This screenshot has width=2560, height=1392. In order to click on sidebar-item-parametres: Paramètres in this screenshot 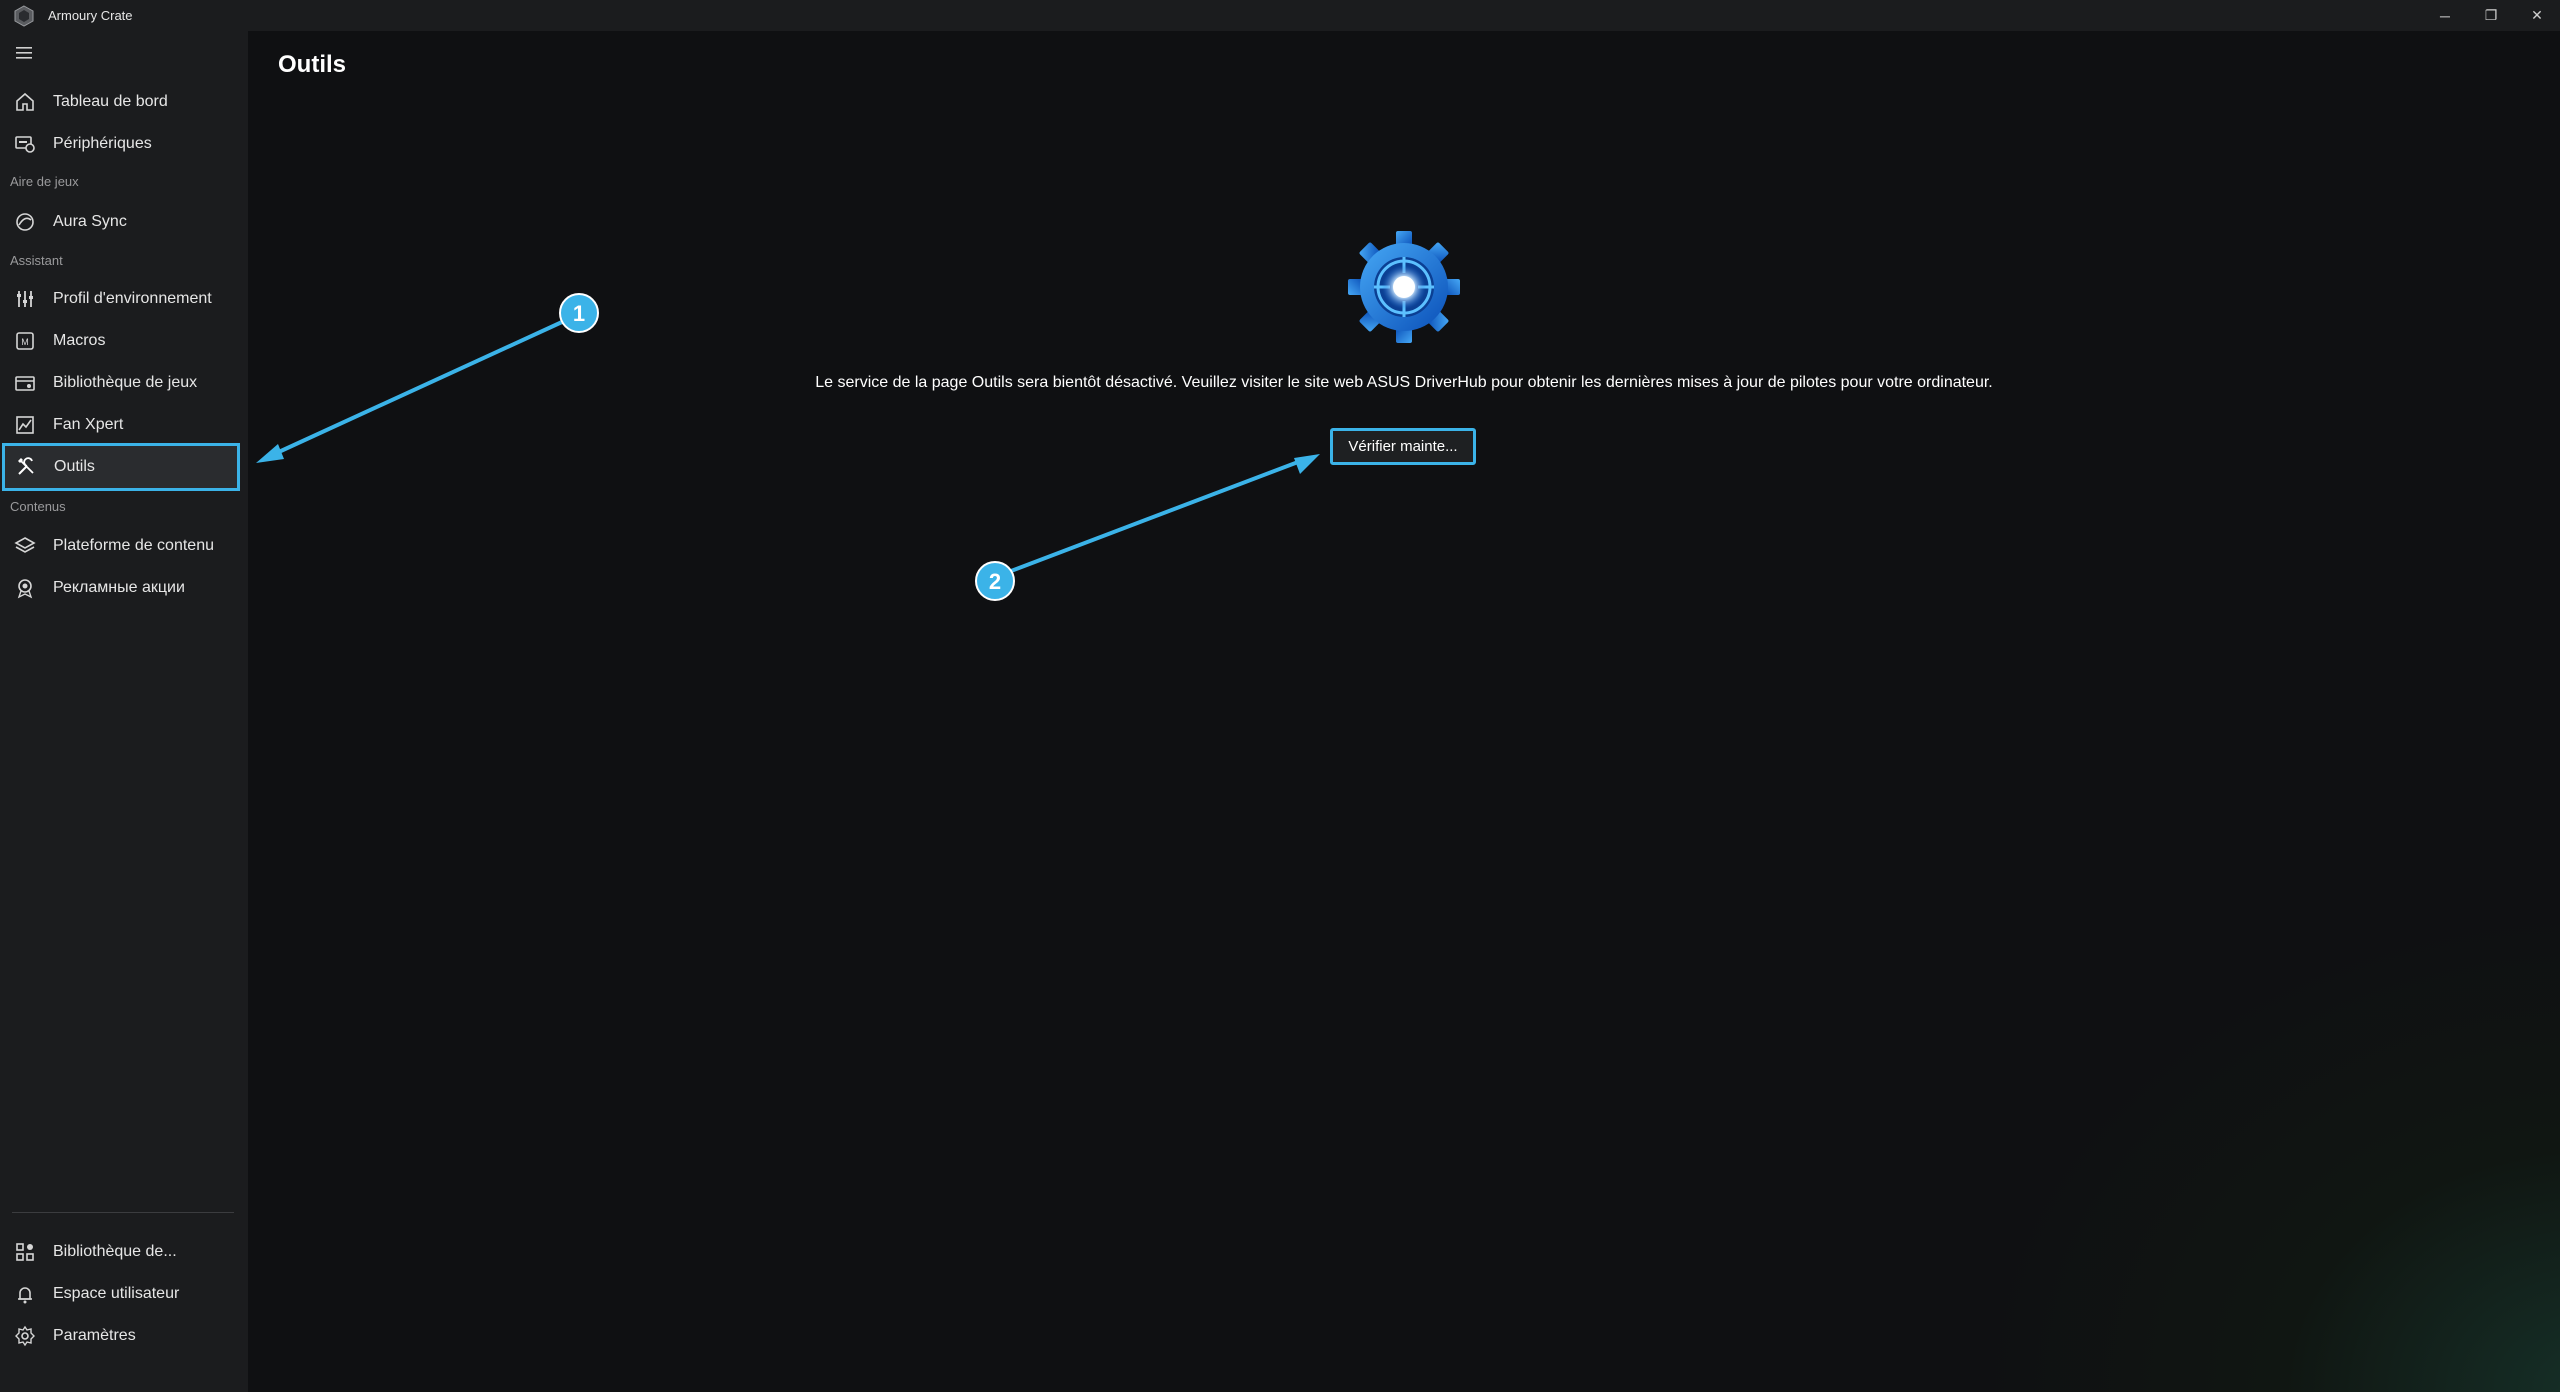, I will do `click(122, 1336)`.